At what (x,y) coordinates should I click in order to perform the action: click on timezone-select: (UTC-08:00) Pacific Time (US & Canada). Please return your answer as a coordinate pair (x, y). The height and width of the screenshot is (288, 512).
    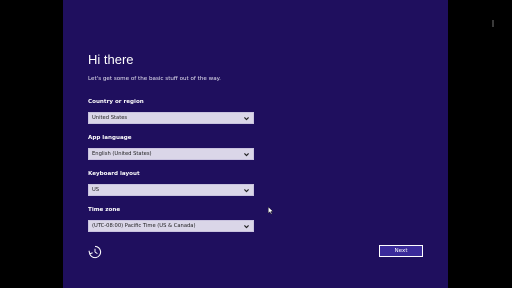
    Looking at the image, I should click on (171, 226).